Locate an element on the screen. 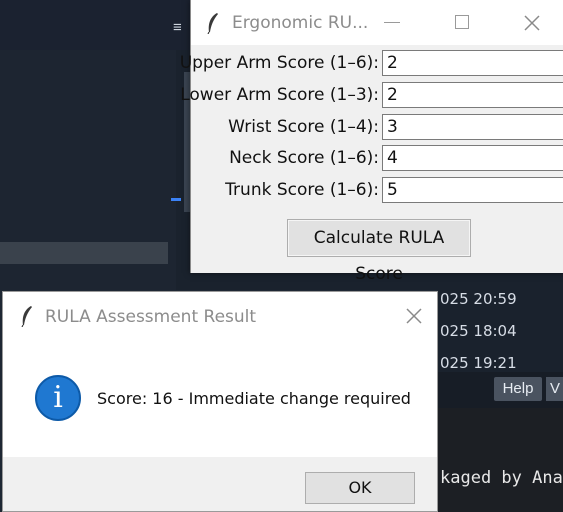  terminal-panel is located at coordinates (500, 460).